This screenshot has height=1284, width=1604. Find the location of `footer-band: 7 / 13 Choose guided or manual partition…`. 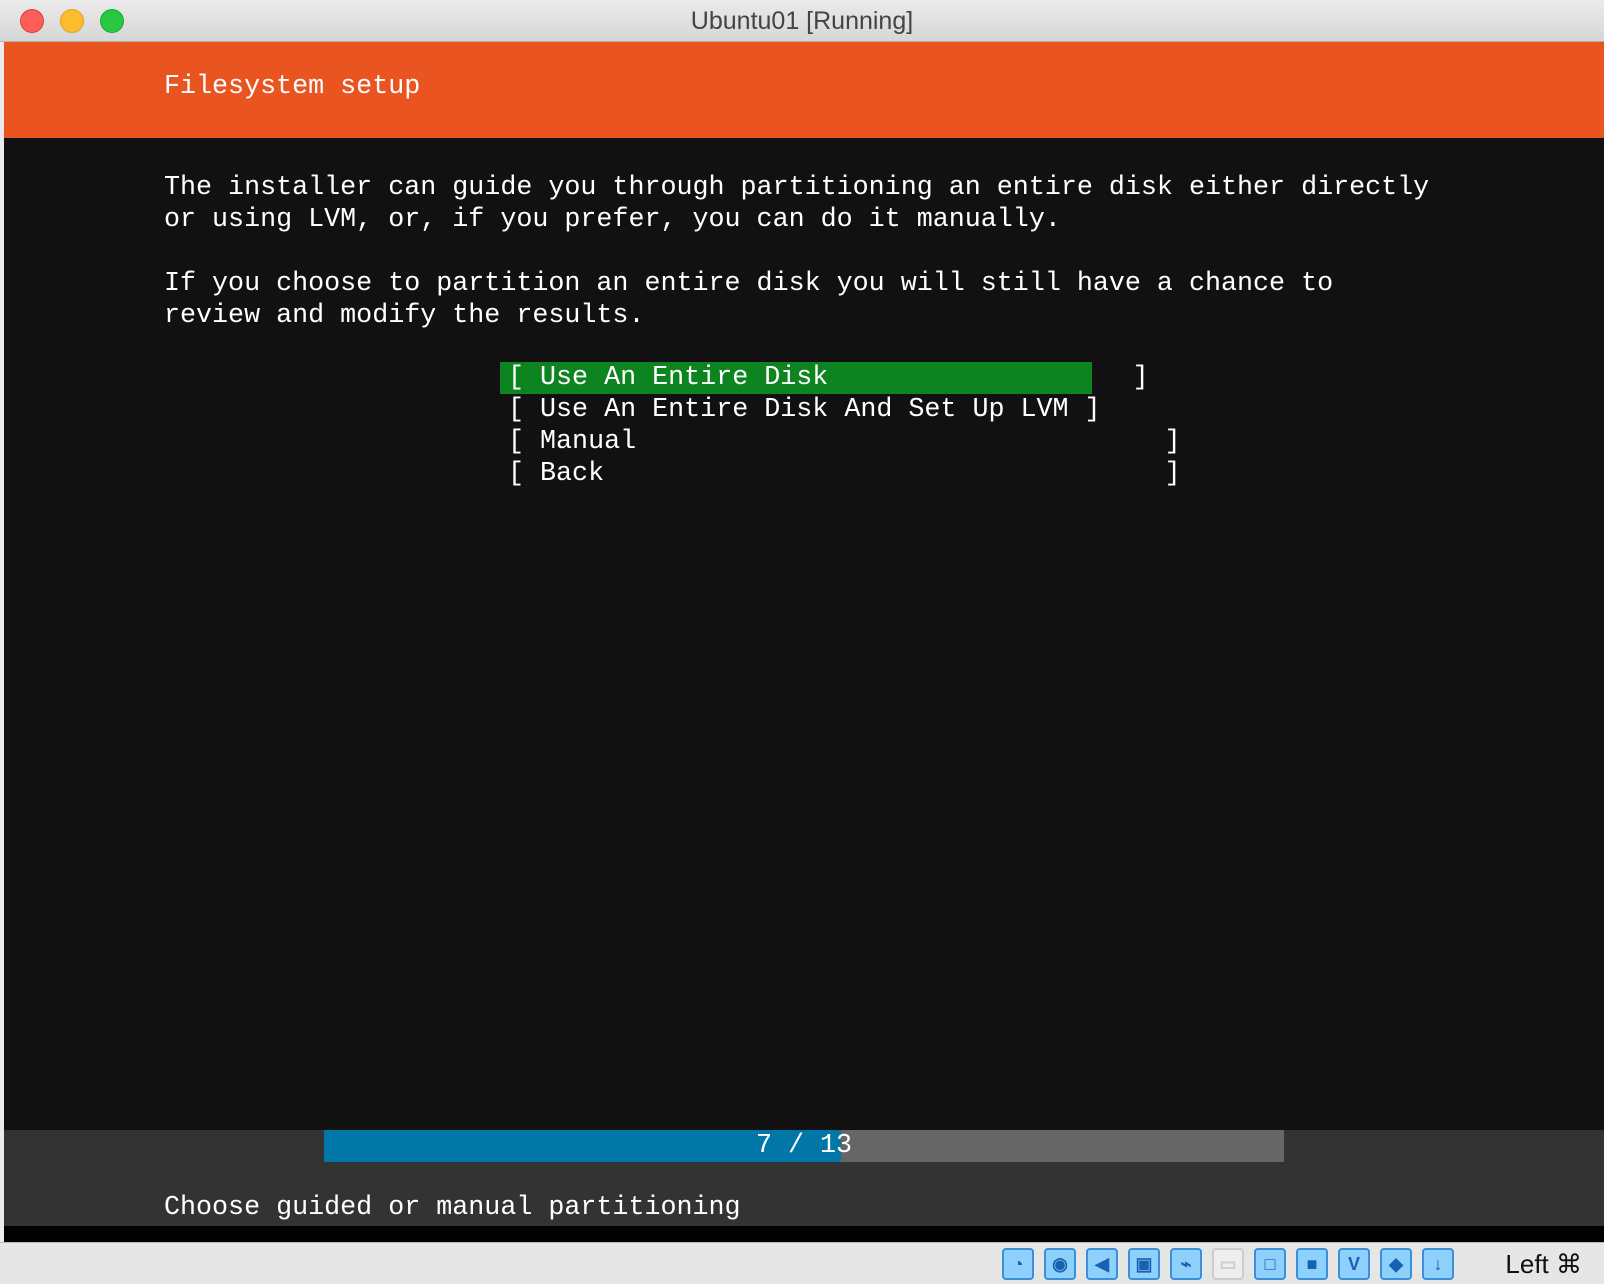

footer-band: 7 / 13 Choose guided or manual partition… is located at coordinates (804, 1178).